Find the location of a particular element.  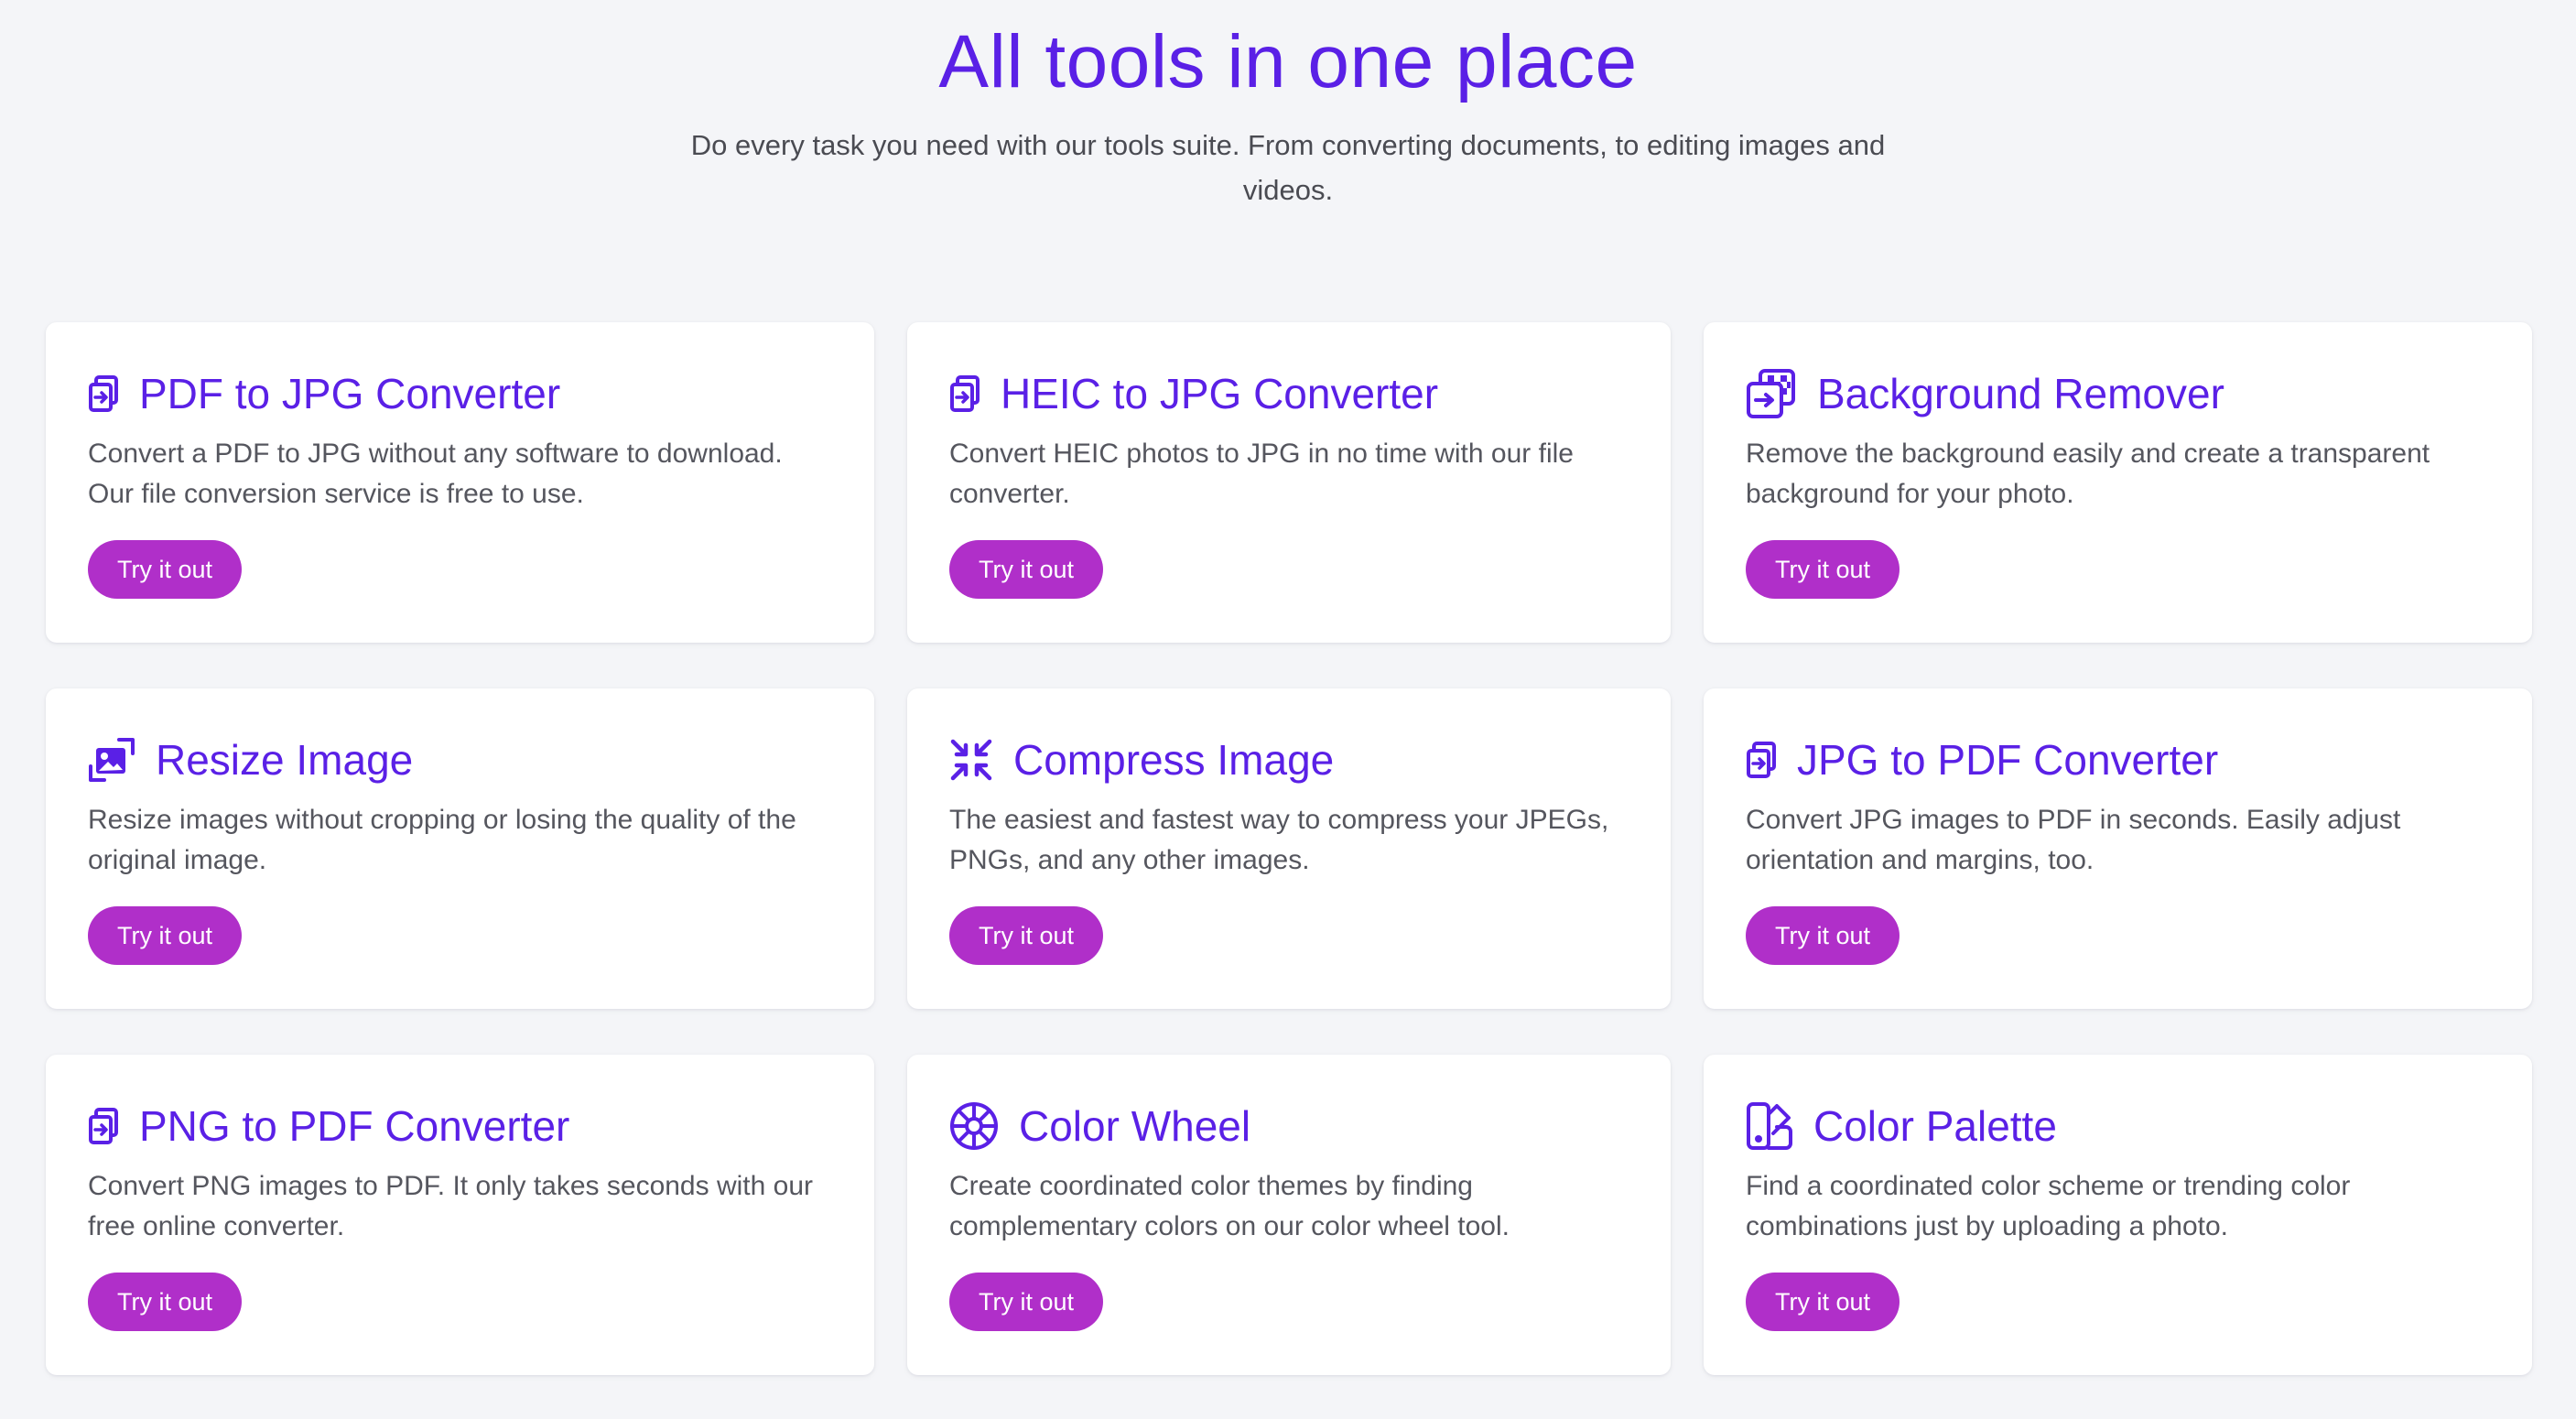

card-header: PNG to PDF Converter is located at coordinates (460, 1127).